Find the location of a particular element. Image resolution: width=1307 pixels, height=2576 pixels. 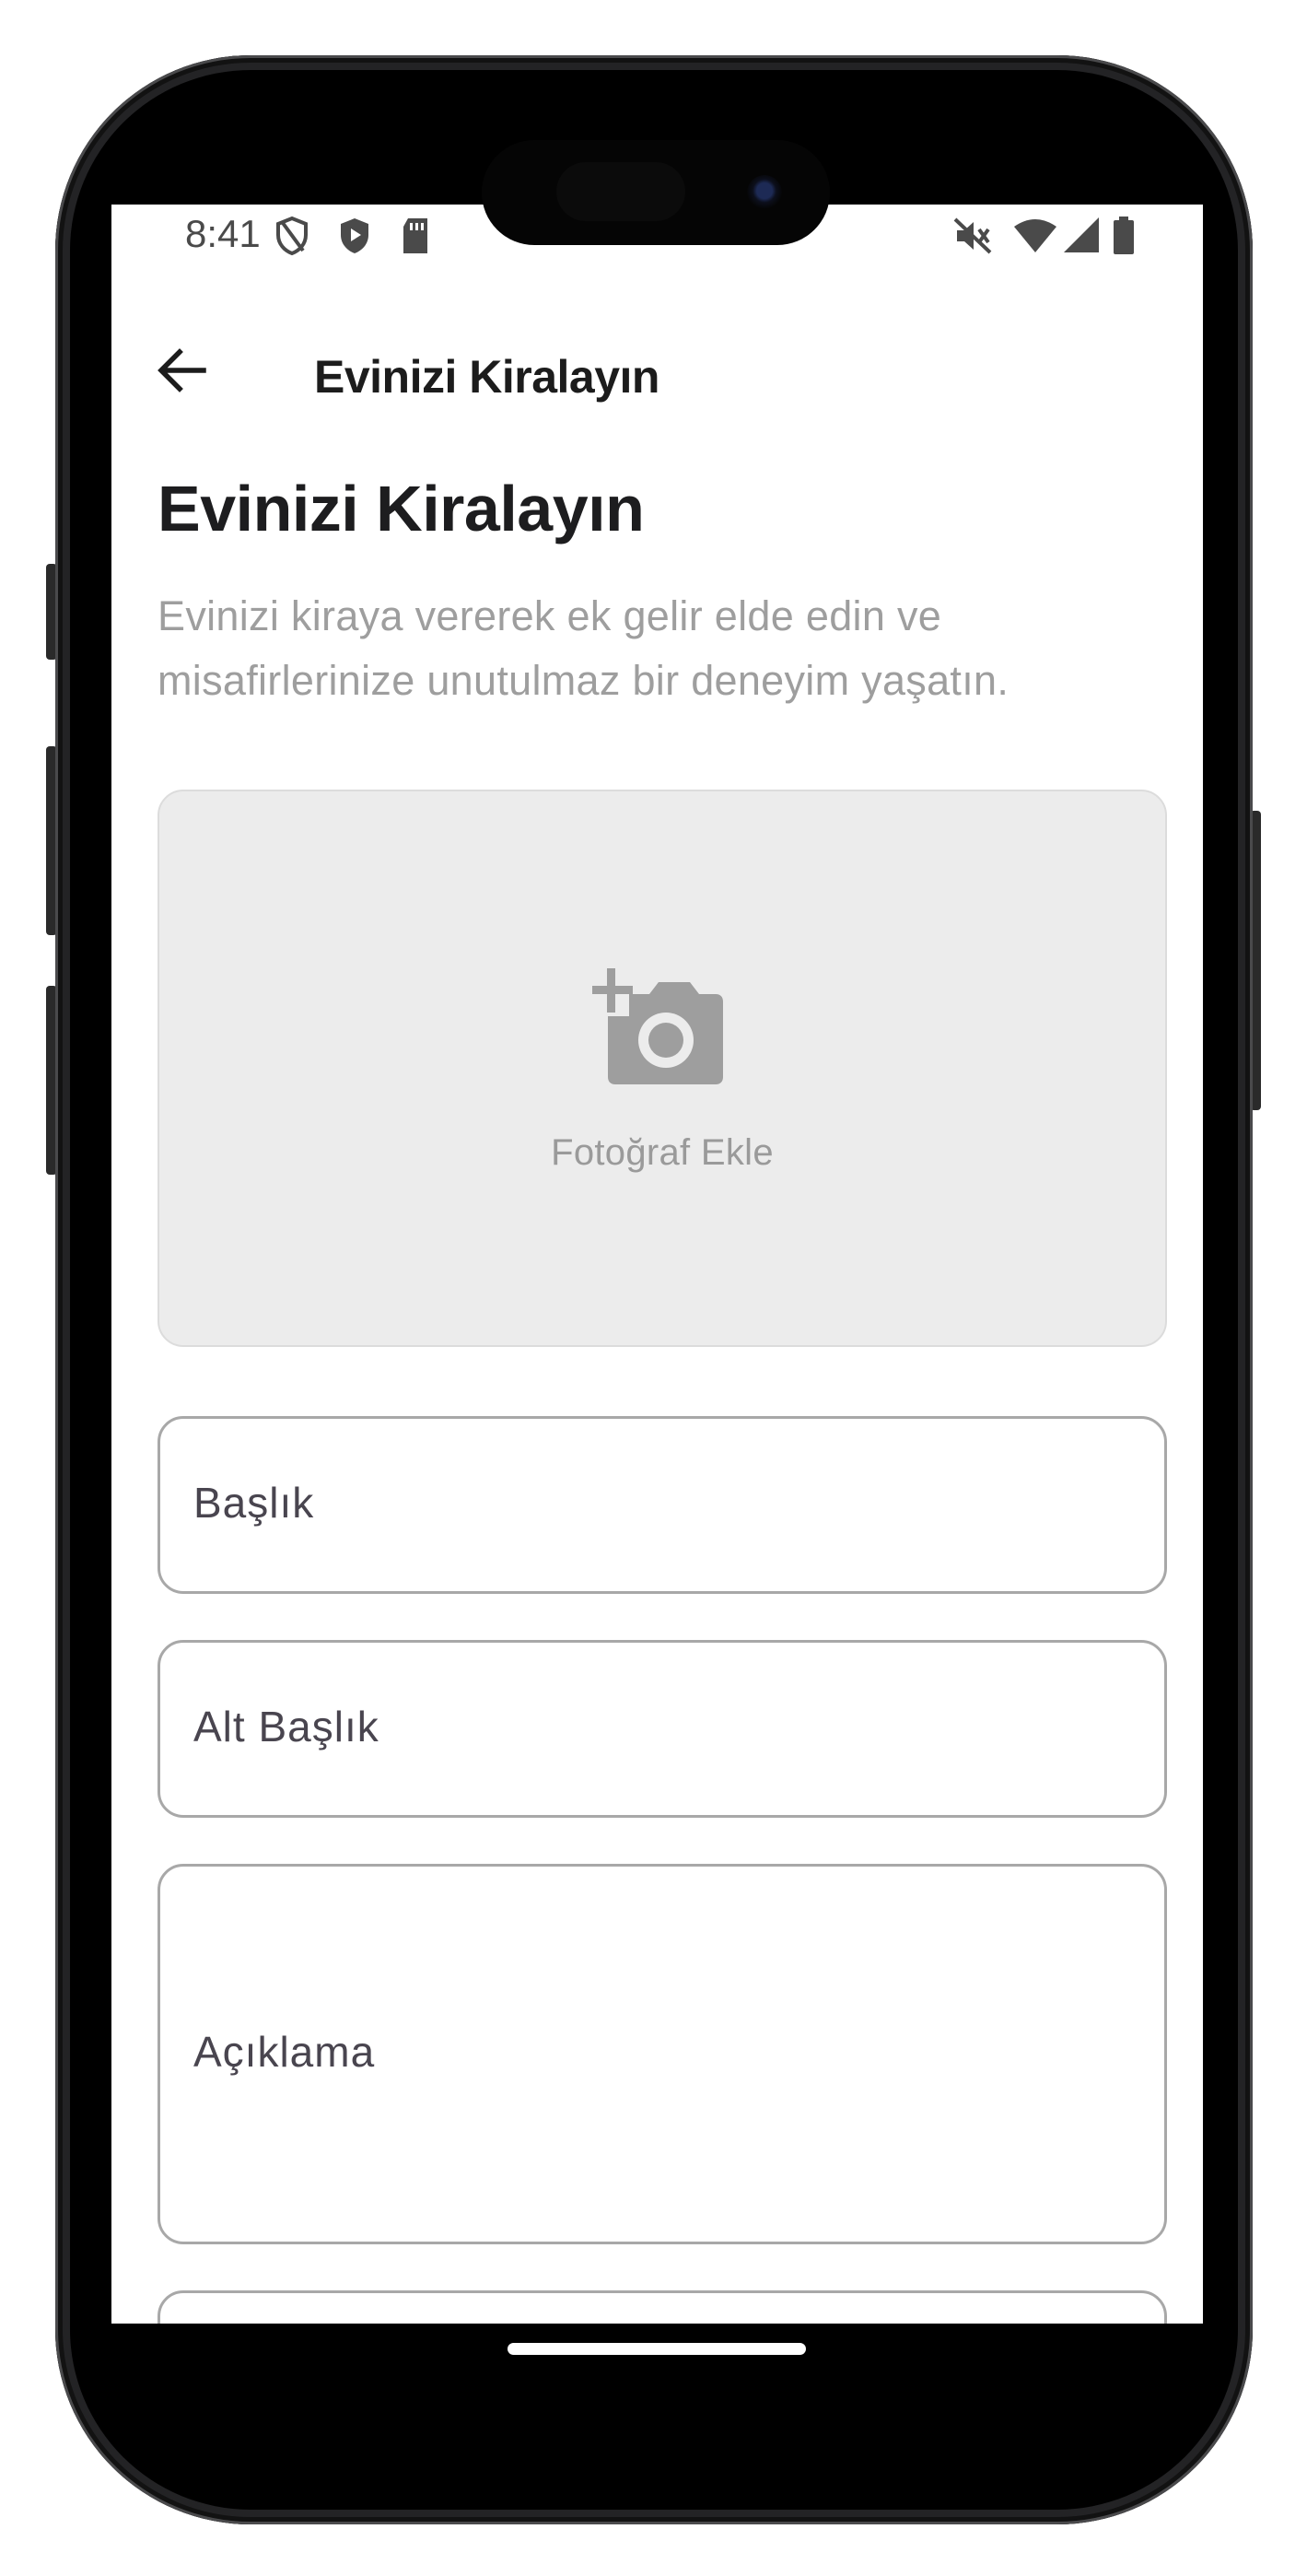

sd-card-icon is located at coordinates (416, 238).